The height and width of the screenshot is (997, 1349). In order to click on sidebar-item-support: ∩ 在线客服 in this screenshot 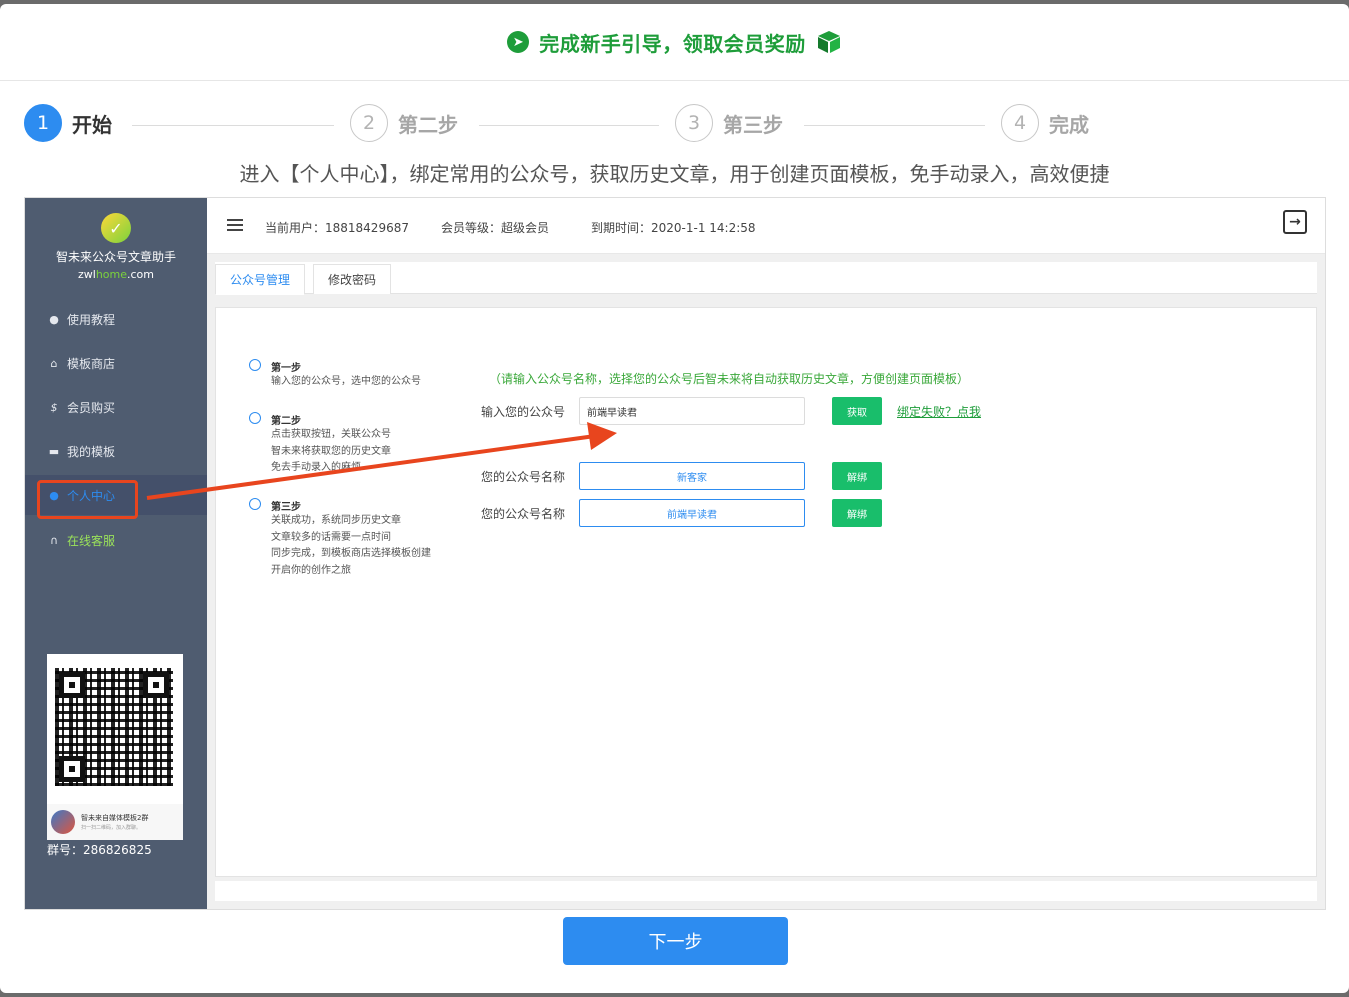, I will do `click(116, 540)`.